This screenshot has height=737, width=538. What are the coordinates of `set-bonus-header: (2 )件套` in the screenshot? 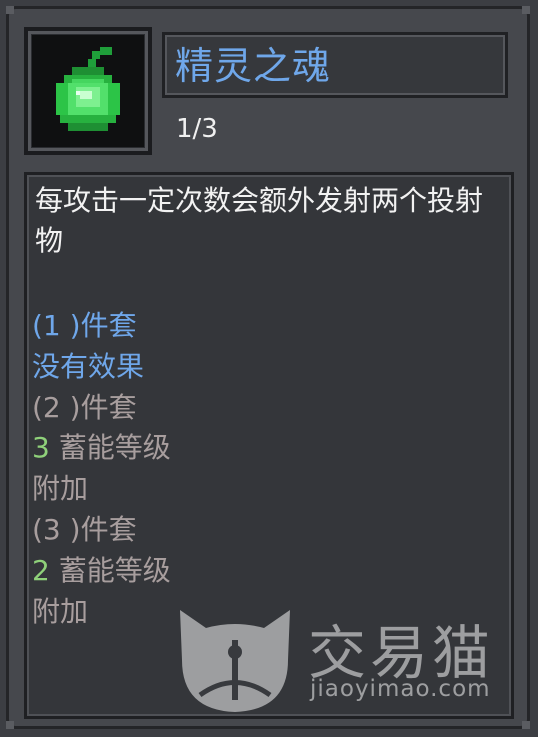 It's located at (84, 407).